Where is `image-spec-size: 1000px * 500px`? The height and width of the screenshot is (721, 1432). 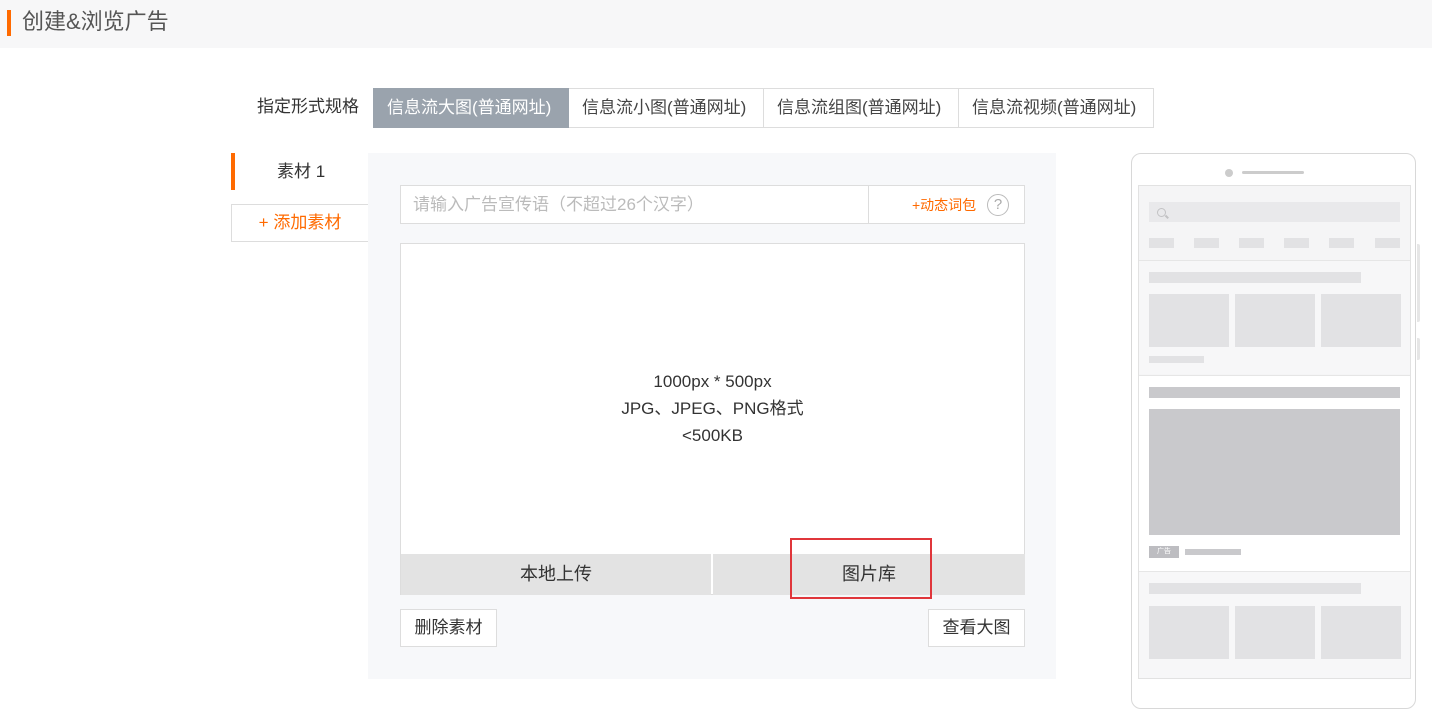
image-spec-size: 1000px * 500px is located at coordinates (712, 381).